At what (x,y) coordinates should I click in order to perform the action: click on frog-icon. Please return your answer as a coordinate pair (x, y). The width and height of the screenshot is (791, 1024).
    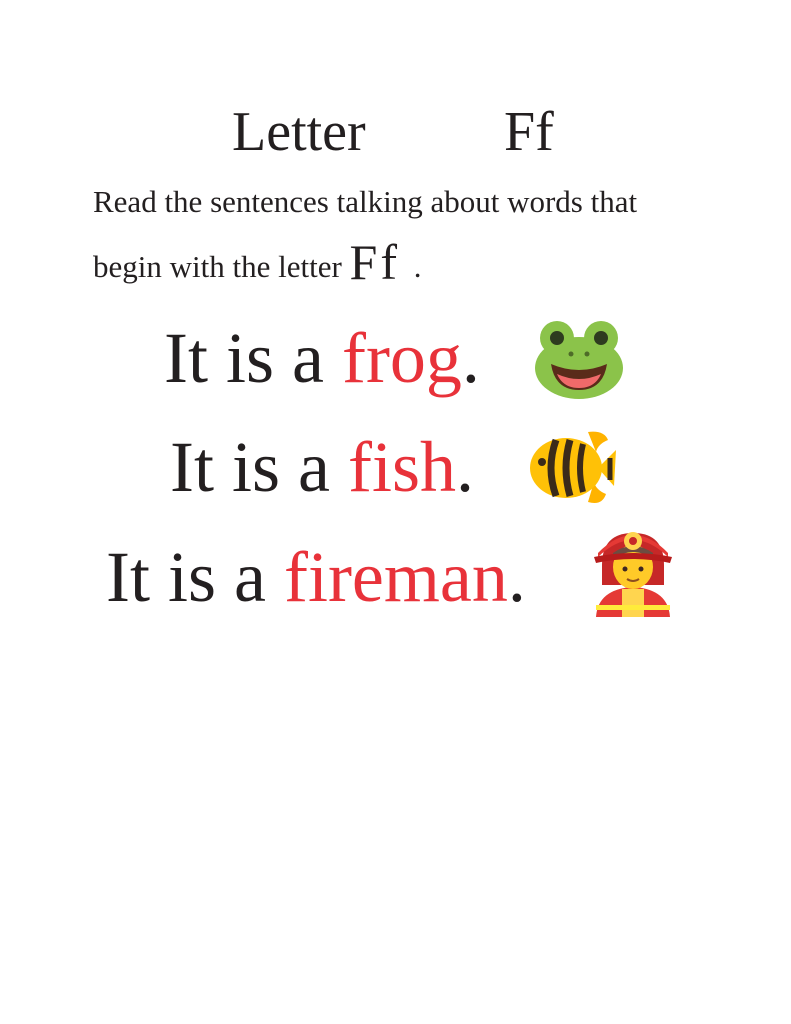
    Looking at the image, I should click on (579, 360).